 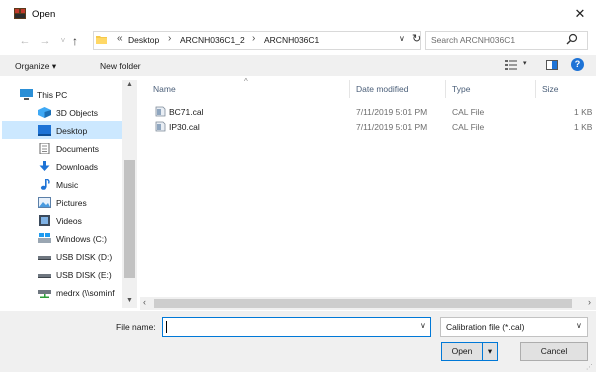 I want to click on refresh-icon: ↻, so click(x=416, y=38).